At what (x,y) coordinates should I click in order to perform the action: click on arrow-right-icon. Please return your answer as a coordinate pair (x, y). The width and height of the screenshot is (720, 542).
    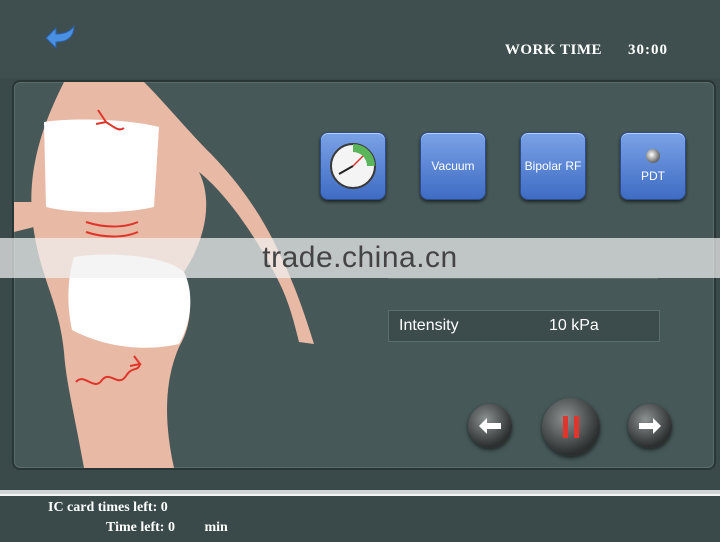
    Looking at the image, I should click on (650, 426).